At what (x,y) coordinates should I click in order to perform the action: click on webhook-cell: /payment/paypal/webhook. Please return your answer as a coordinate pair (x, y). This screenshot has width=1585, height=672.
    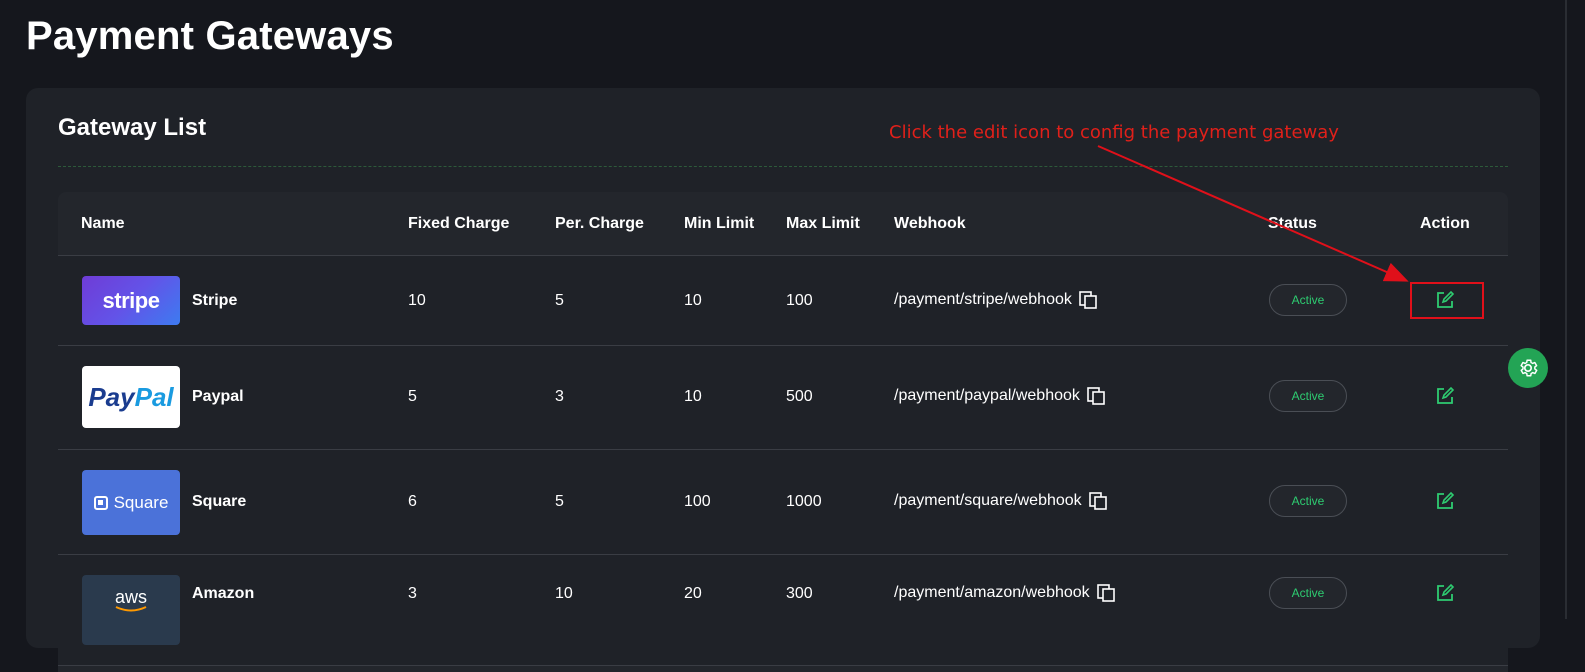
    Looking at the image, I should click on (1000, 396).